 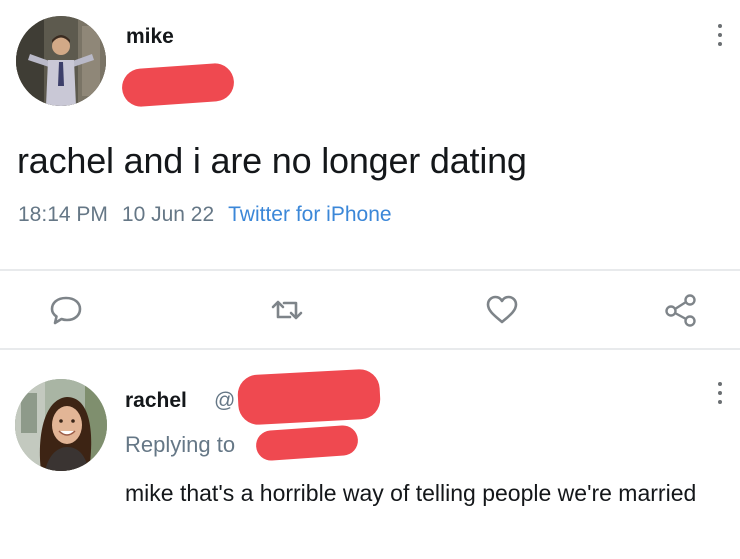 I want to click on tweet-source-link: Twitter for iPhone, so click(x=309, y=214).